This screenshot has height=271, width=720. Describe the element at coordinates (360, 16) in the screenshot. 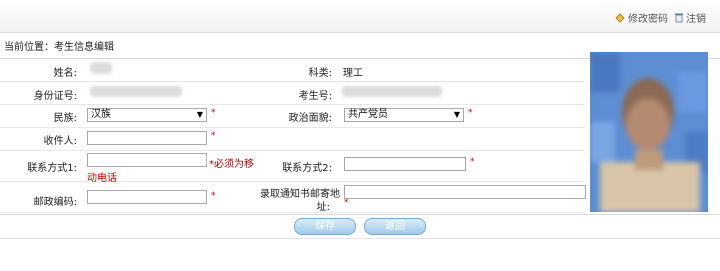

I see `top-bar: 修改密码 注销` at that location.